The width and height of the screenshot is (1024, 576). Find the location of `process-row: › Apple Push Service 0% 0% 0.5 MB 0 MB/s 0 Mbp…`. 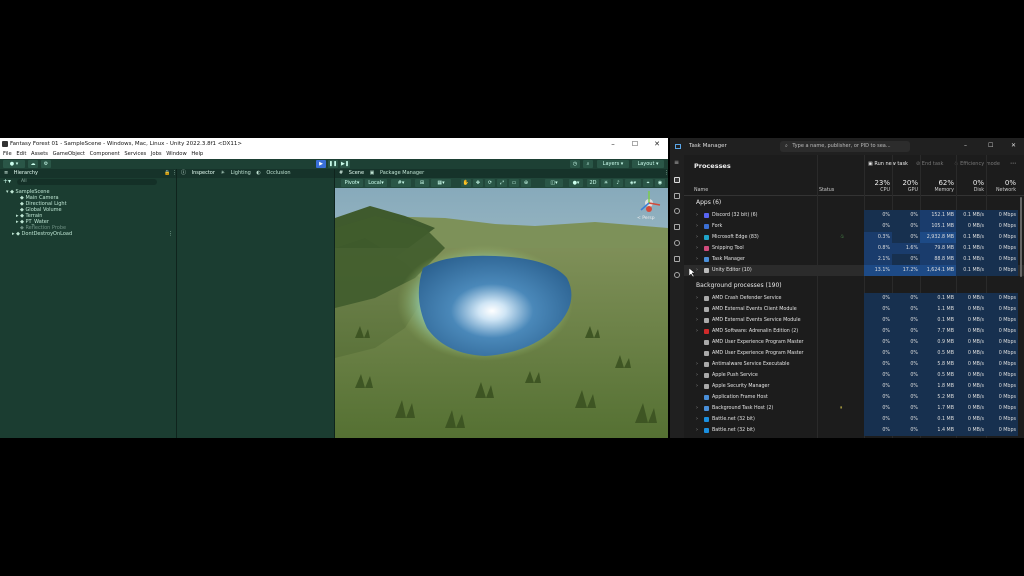

process-row: › Apple Push Service 0% 0% 0.5 MB 0 MB/s 0 Mbp… is located at coordinates (854, 375).